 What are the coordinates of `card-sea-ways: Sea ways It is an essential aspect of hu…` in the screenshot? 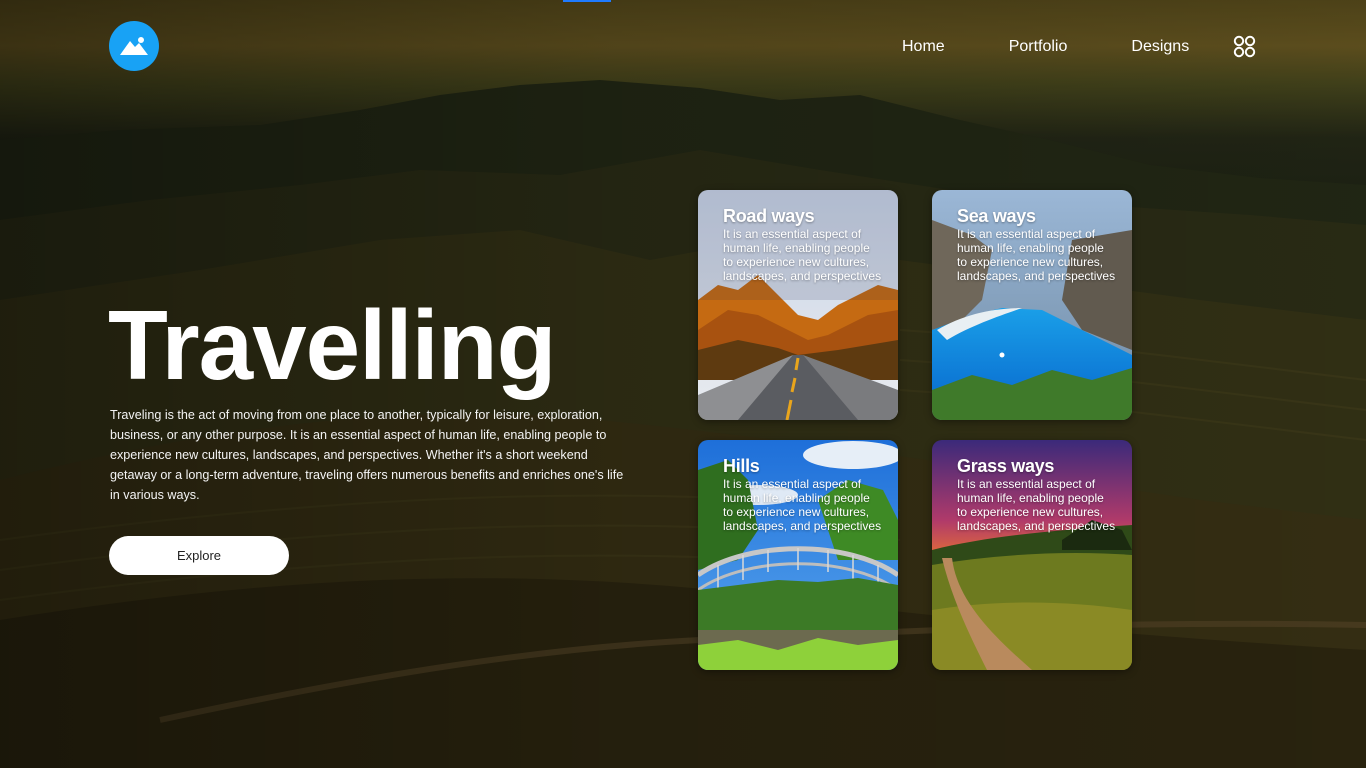 It's located at (1032, 305).